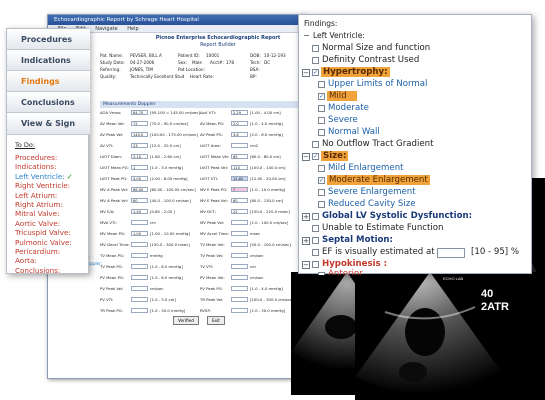  I want to click on measurement-value: 7, so click(239, 189).